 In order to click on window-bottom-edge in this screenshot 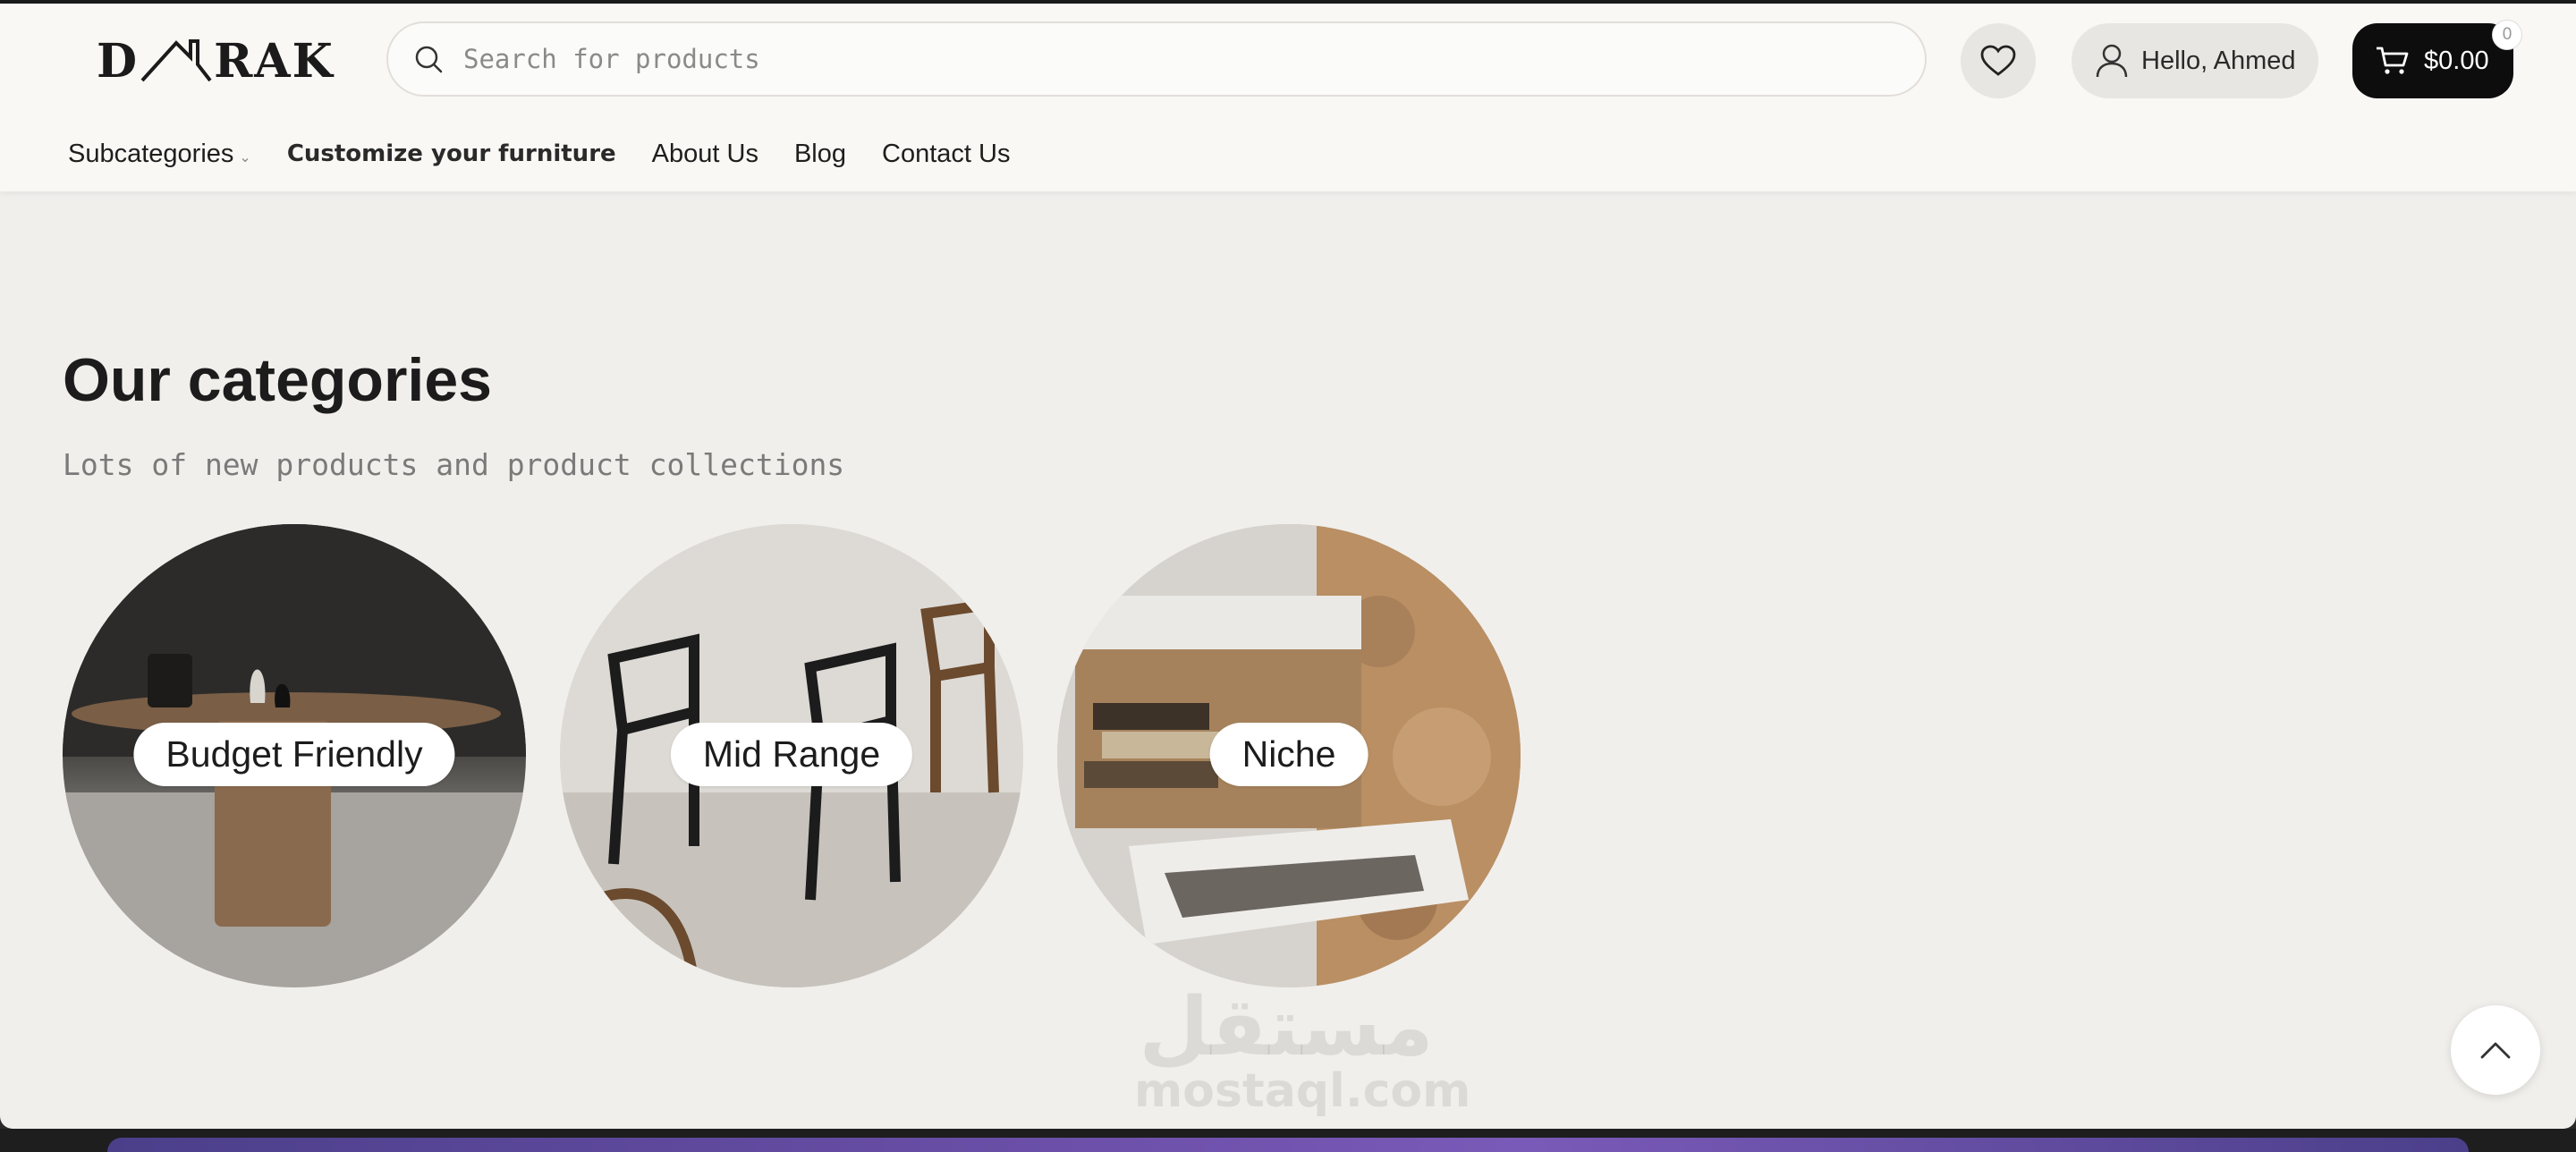, I will do `click(1288, 1140)`.